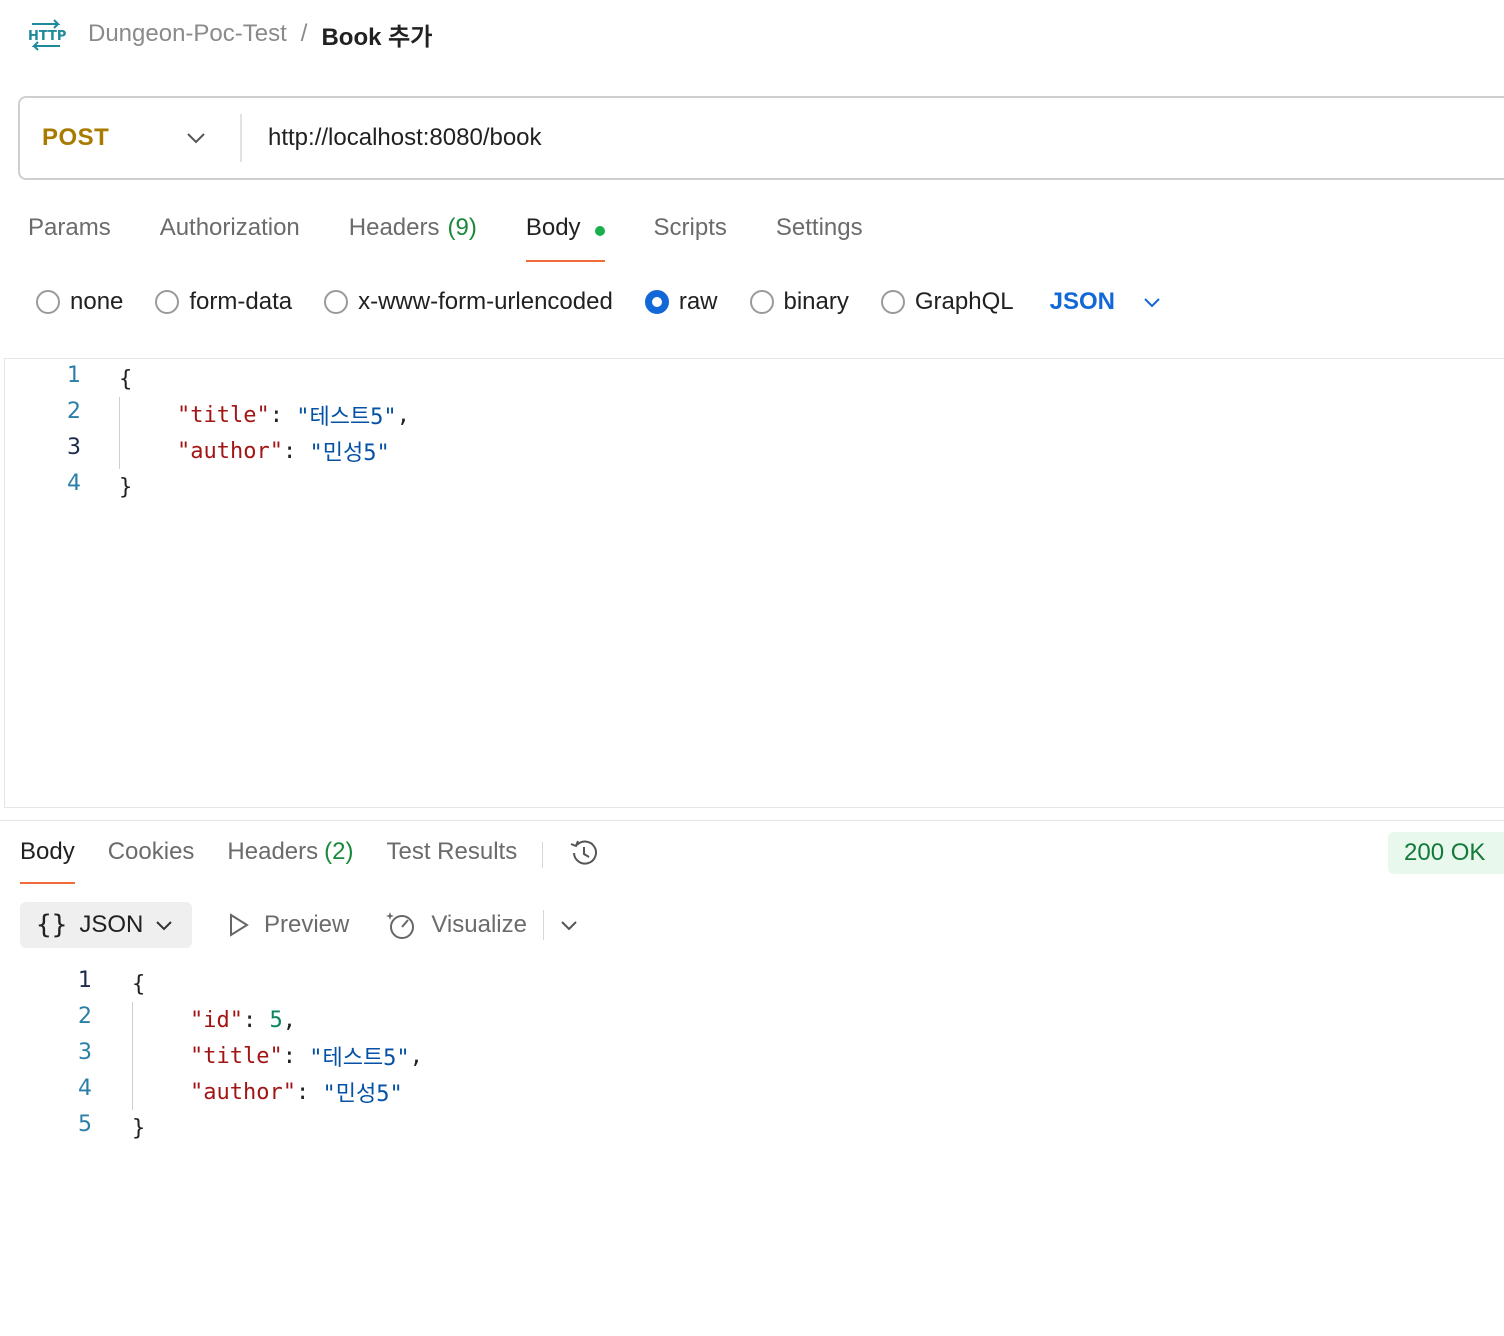 Image resolution: width=1504 pixels, height=1336 pixels. I want to click on tab-label: Authorization, so click(229, 227).